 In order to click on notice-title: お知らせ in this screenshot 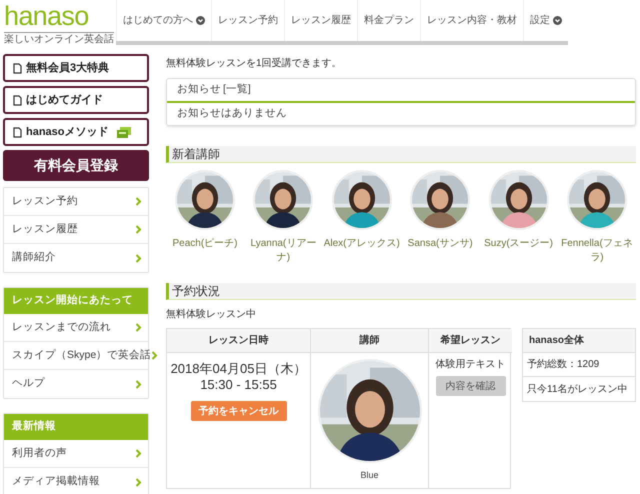, I will do `click(199, 90)`.